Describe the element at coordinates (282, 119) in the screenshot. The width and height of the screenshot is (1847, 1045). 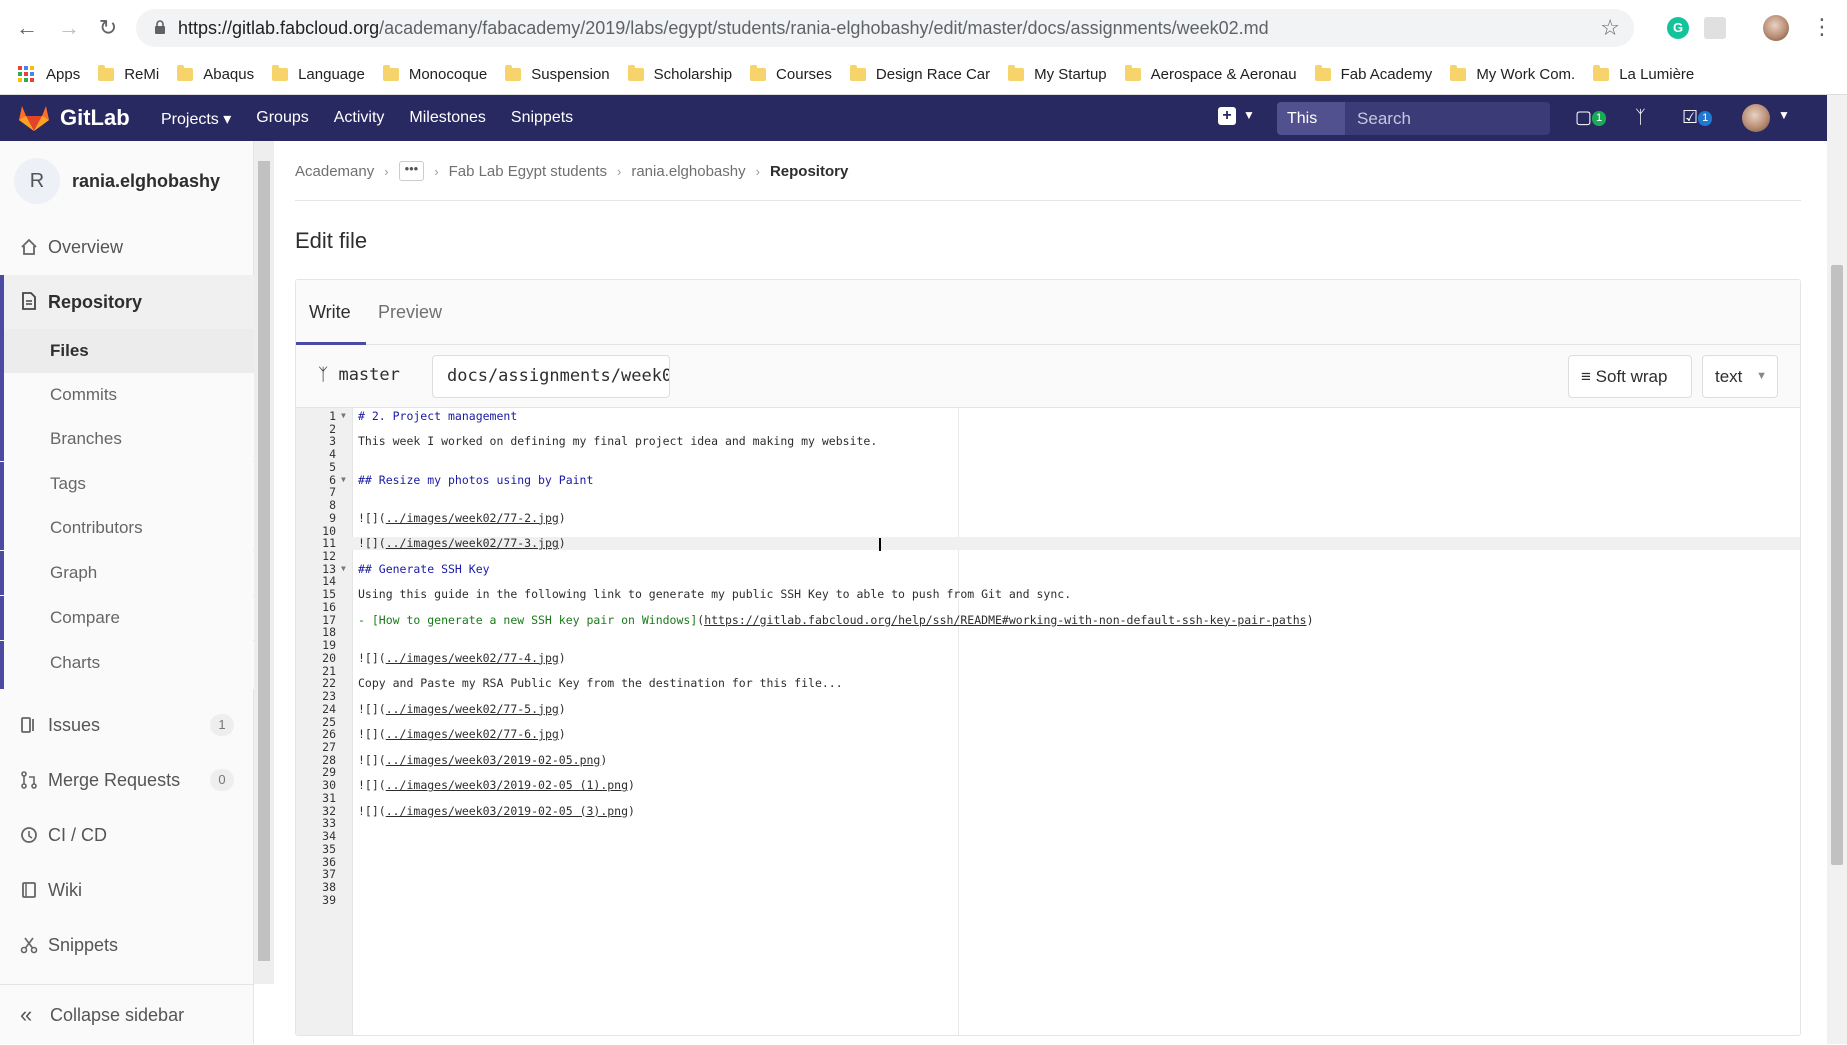
I see `nav-groups: Groups` at that location.